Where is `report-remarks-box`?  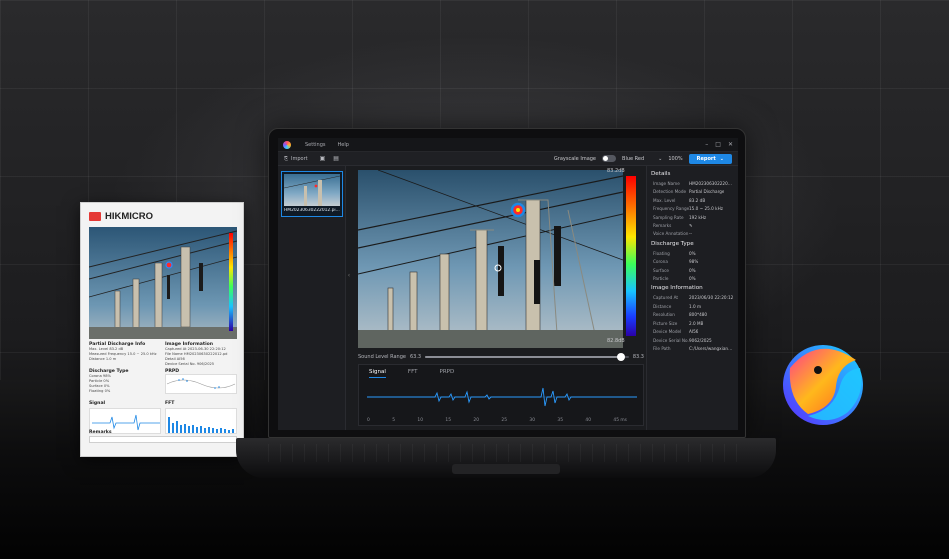 report-remarks-box is located at coordinates (163, 439).